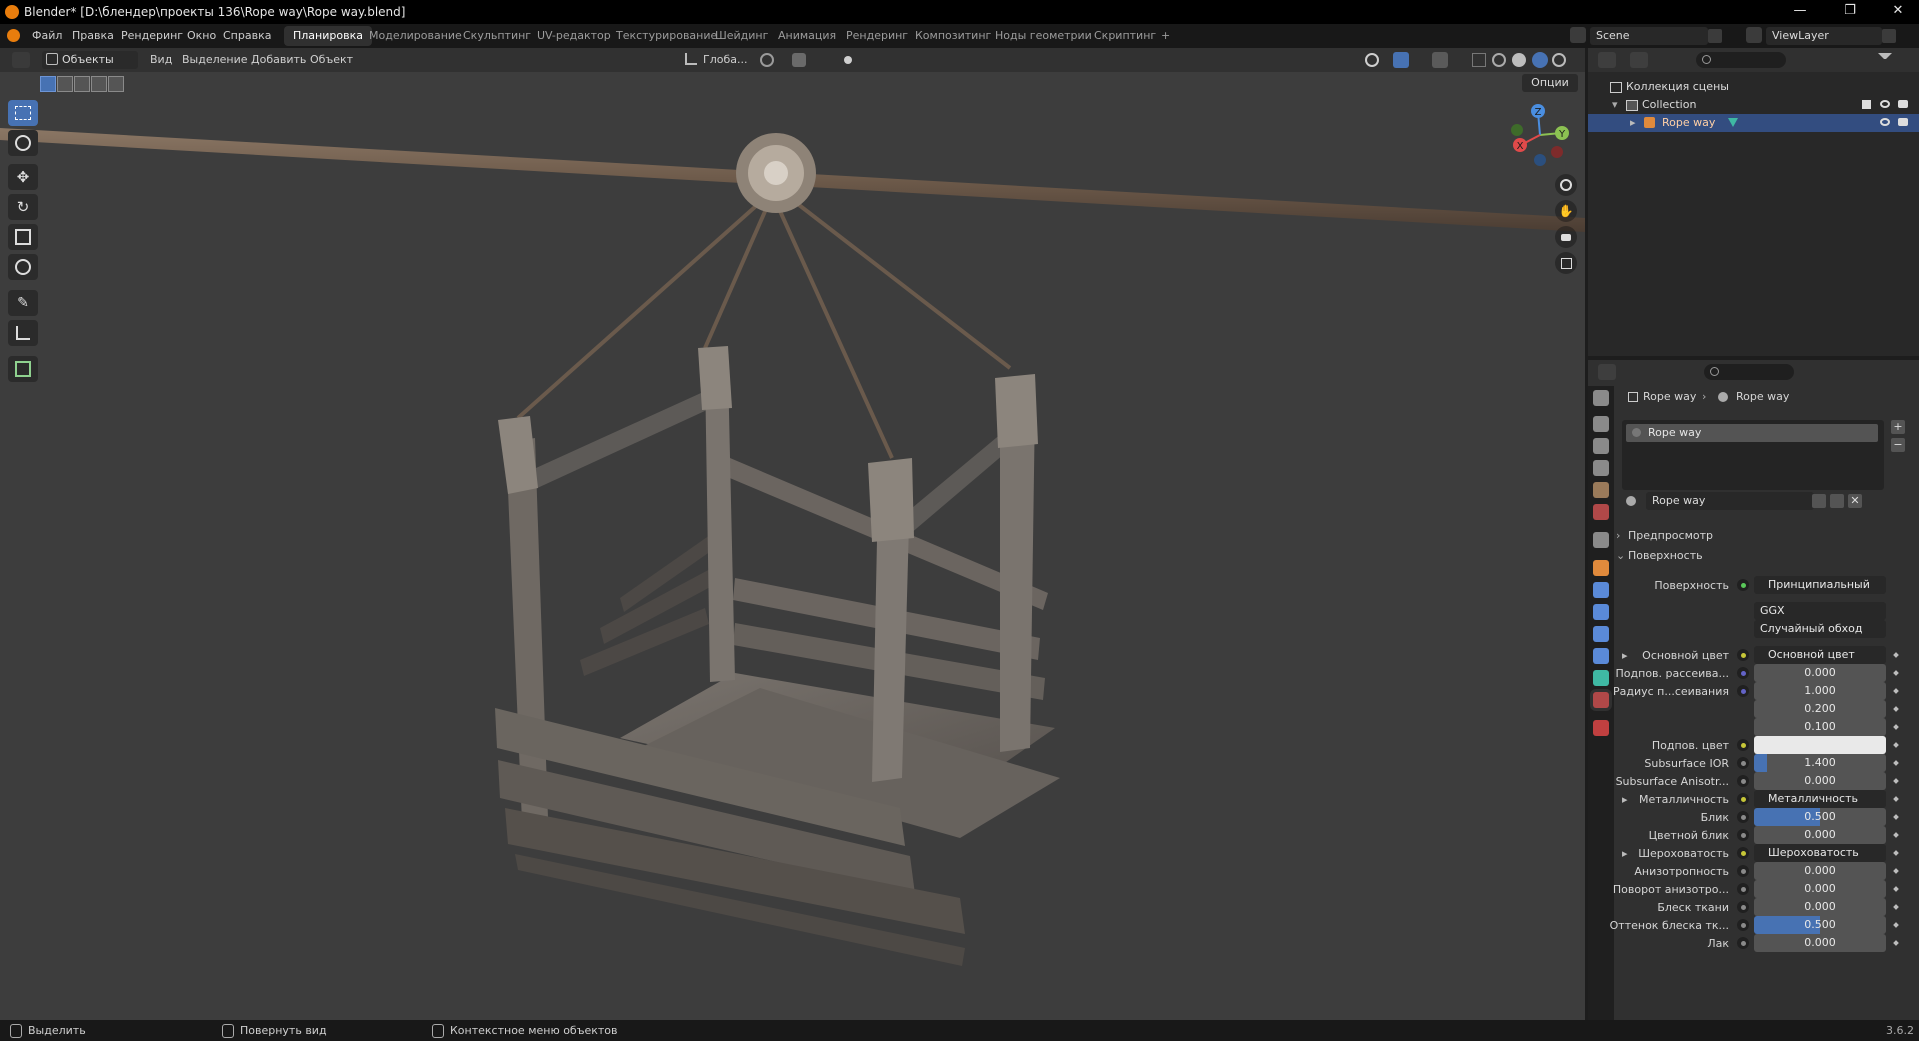 The width and height of the screenshot is (1919, 1041). Describe the element at coordinates (1601, 728) in the screenshot. I see `texture-tab-icon` at that location.